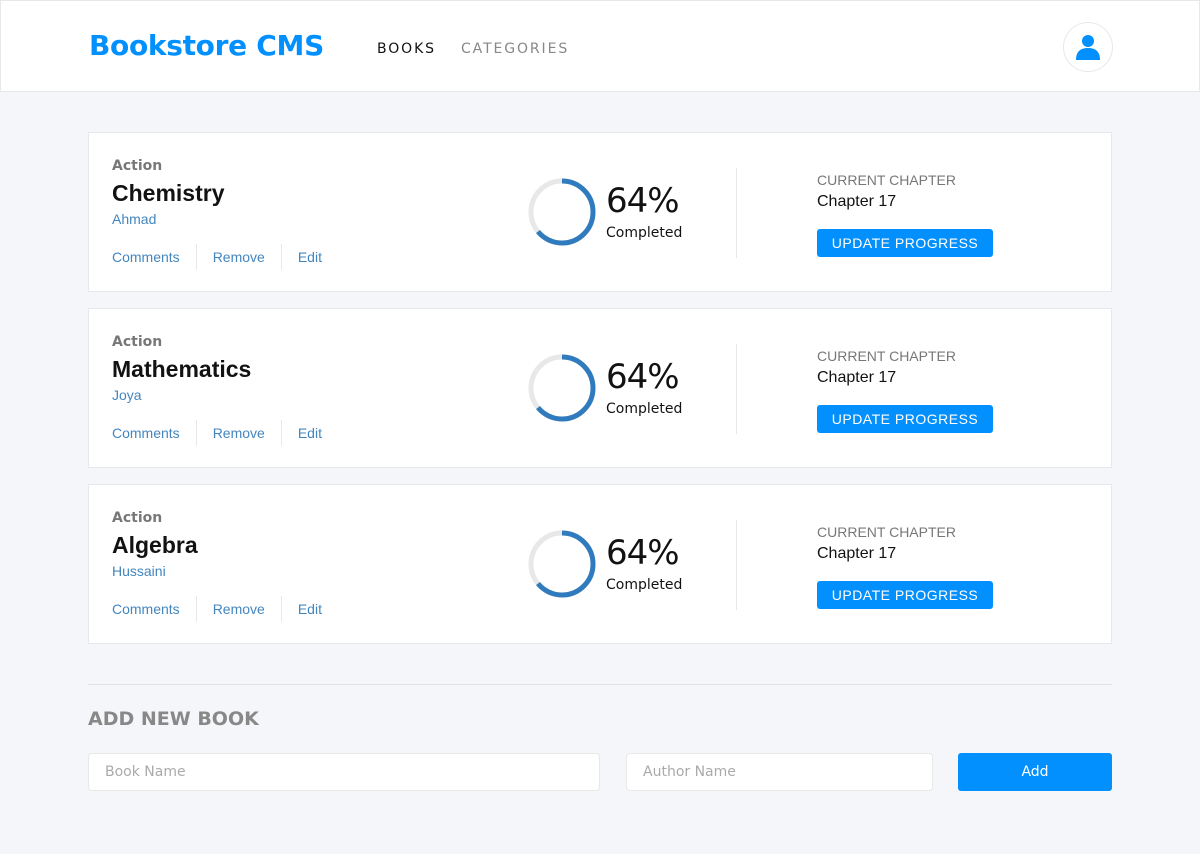 Image resolution: width=1200 pixels, height=854 pixels. What do you see at coordinates (206, 45) in the screenshot?
I see `brand-logo: Bookstore CMS` at bounding box center [206, 45].